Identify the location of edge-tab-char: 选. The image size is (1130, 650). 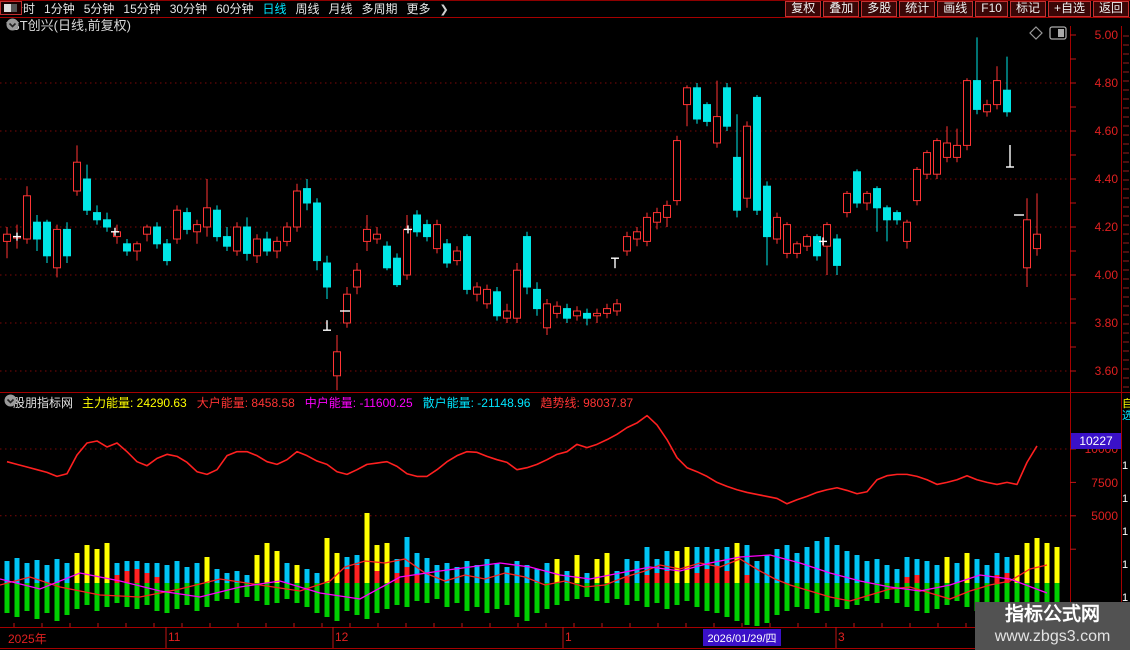
(1126, 416).